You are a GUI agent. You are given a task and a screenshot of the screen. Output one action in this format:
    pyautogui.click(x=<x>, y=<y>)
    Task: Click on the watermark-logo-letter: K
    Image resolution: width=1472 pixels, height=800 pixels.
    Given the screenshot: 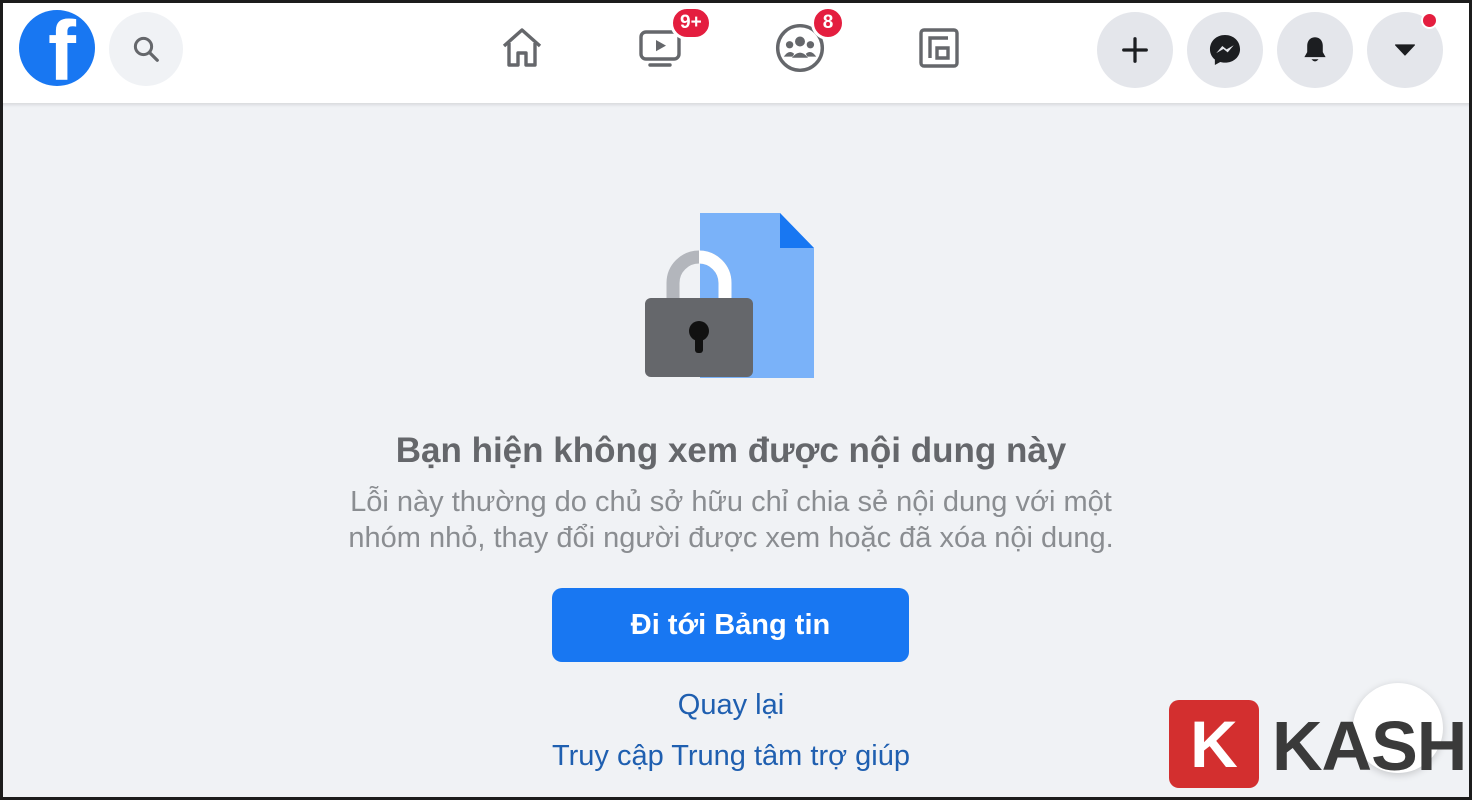 What is the action you would take?
    pyautogui.click(x=1214, y=744)
    